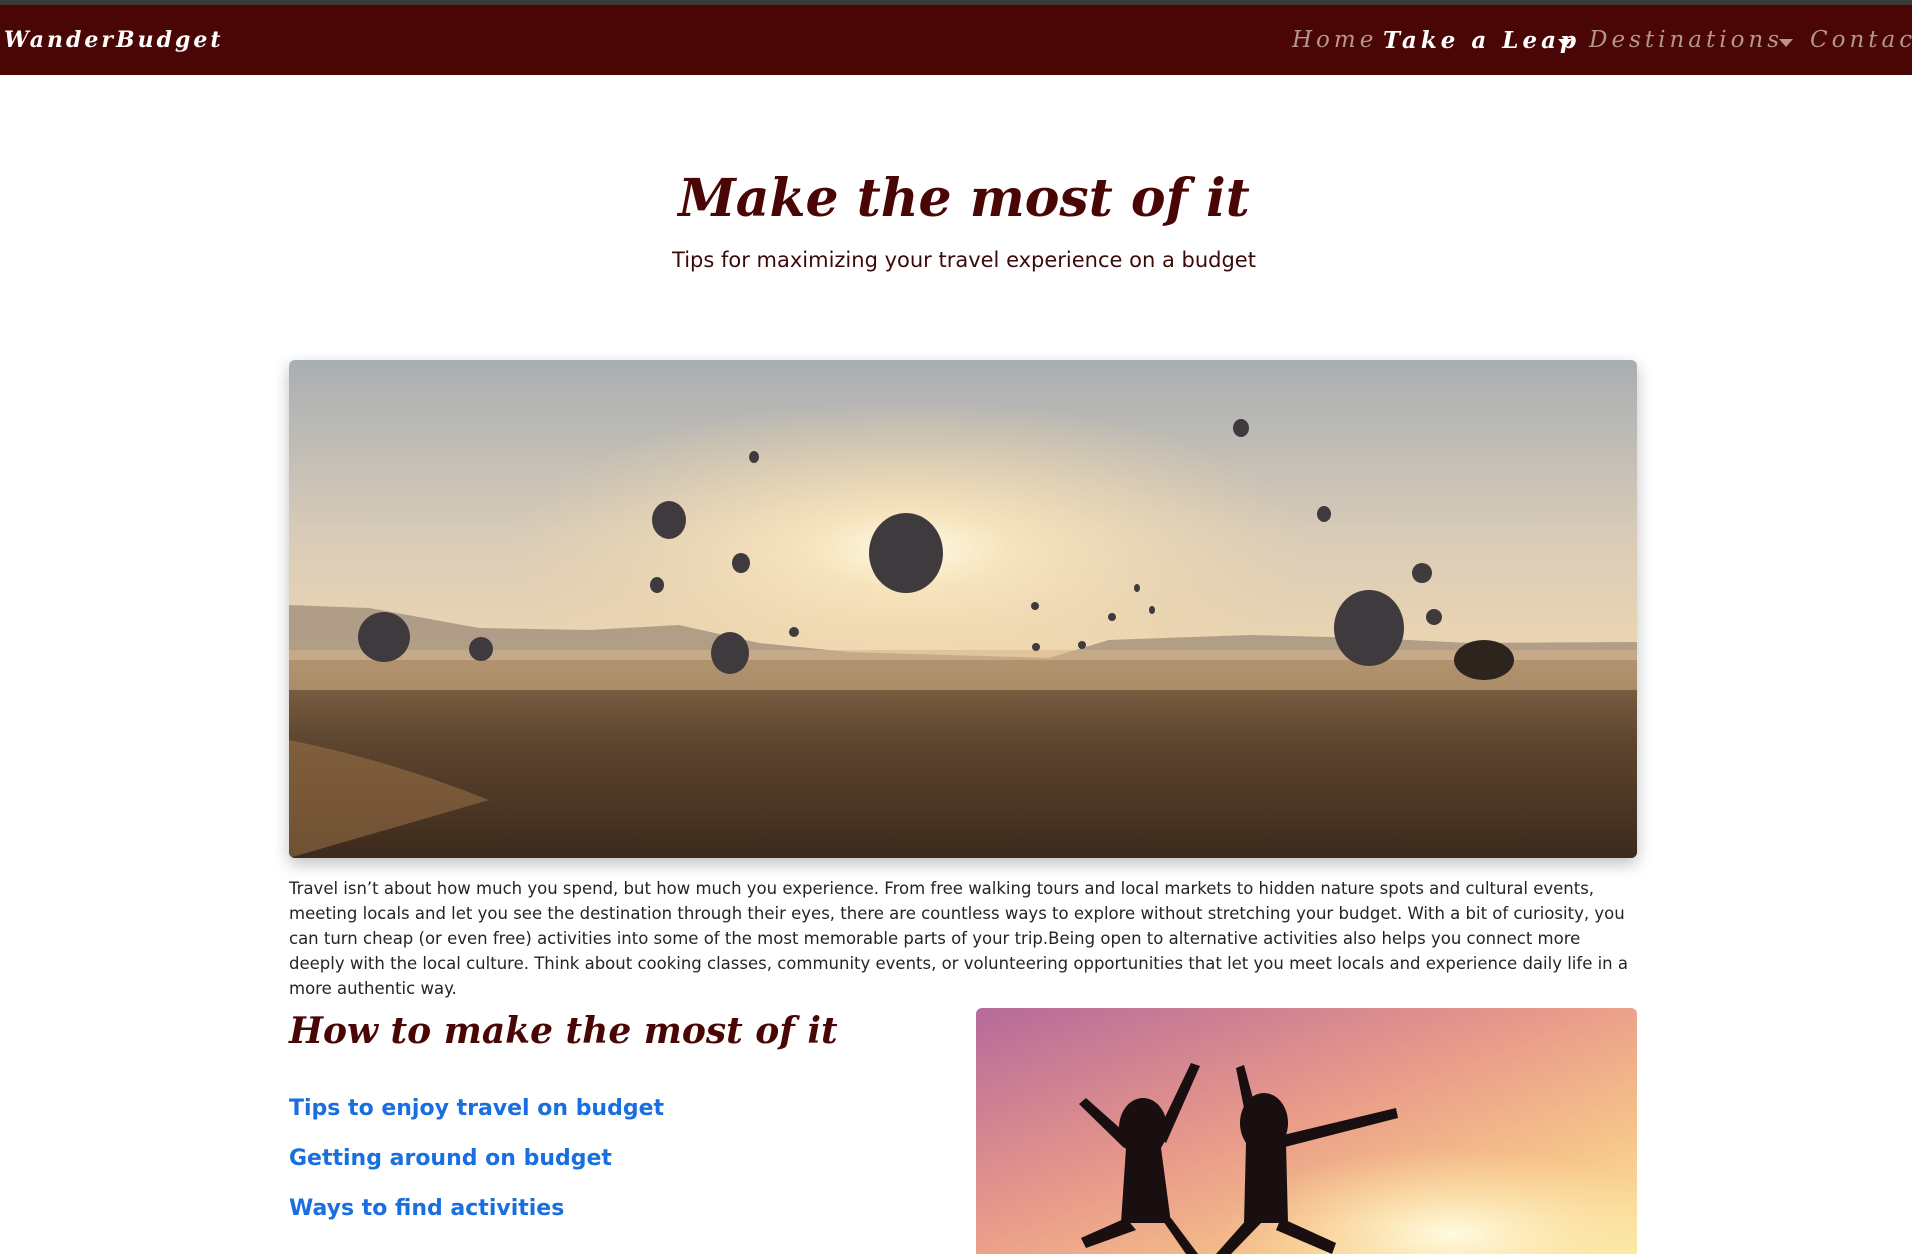 This screenshot has height=1254, width=1912. Describe the element at coordinates (450, 1158) in the screenshot. I see `link-getting-around: Getting around on budget` at that location.